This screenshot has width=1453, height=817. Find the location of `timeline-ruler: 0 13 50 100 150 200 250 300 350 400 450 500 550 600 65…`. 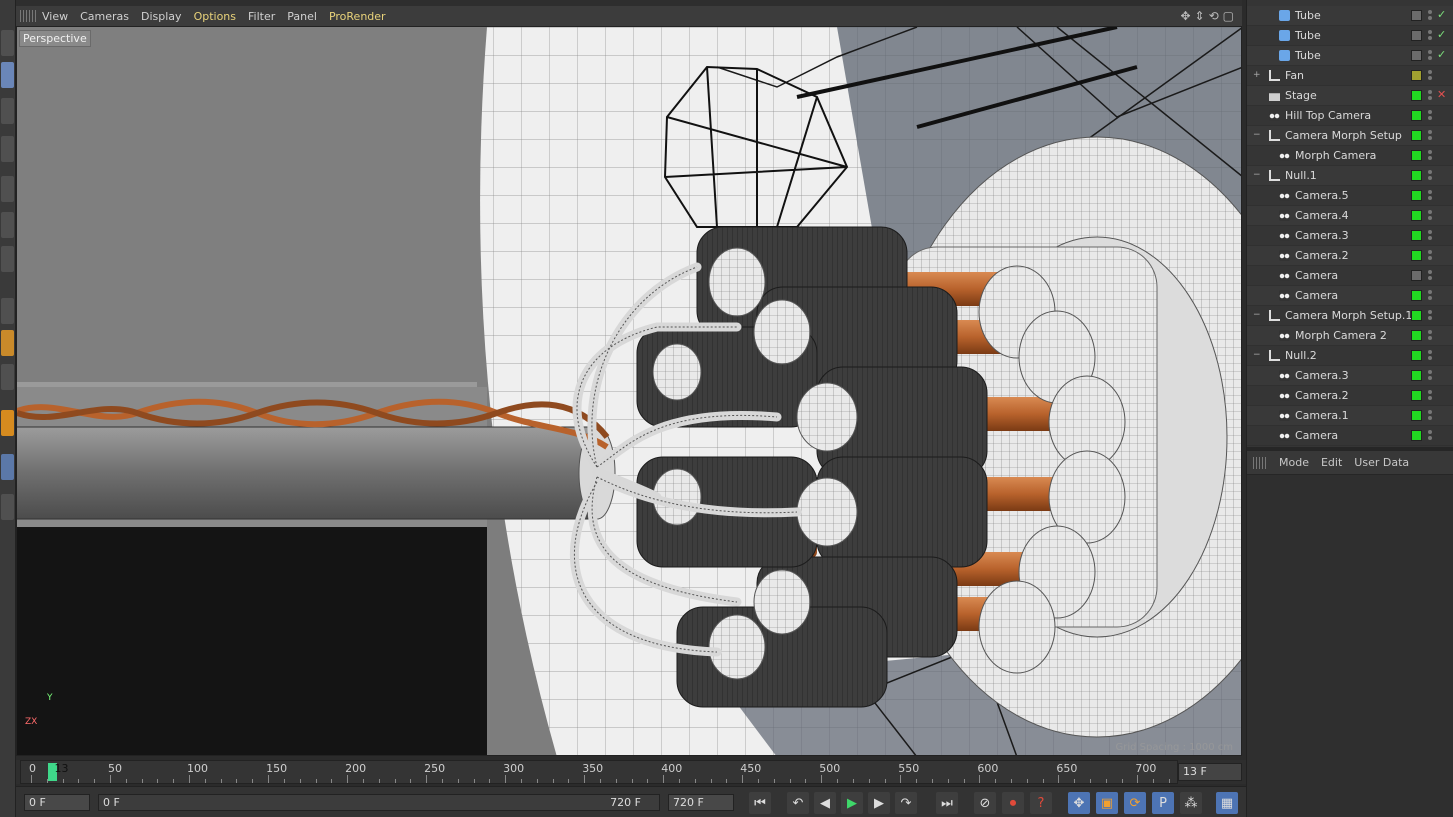

timeline-ruler: 0 13 50 100 150 200 250 300 350 400 450 500 550 600 65… is located at coordinates (599, 772).